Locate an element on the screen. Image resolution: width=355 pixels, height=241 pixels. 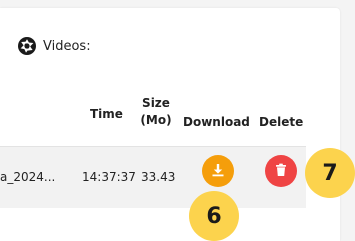
annotation-badge-delete: 7 is located at coordinates (330, 173).